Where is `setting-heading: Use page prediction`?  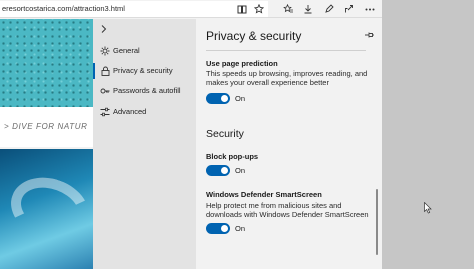
setting-heading: Use page prediction is located at coordinates (242, 63).